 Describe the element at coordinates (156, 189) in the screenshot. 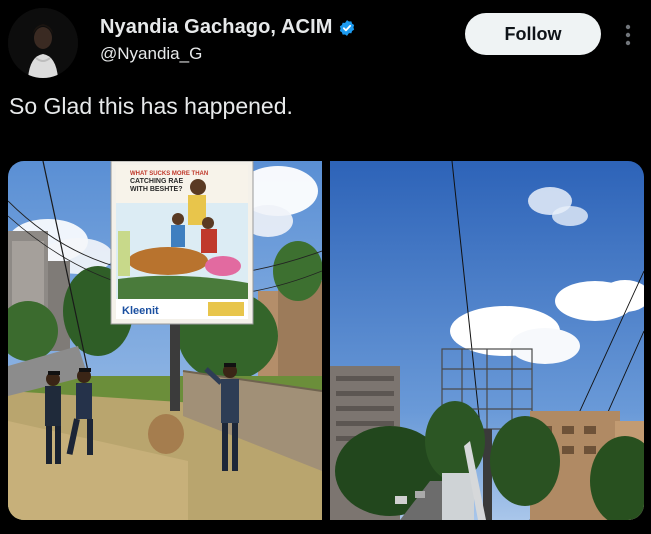

I see `svg-text: WITH BESHTE?` at that location.